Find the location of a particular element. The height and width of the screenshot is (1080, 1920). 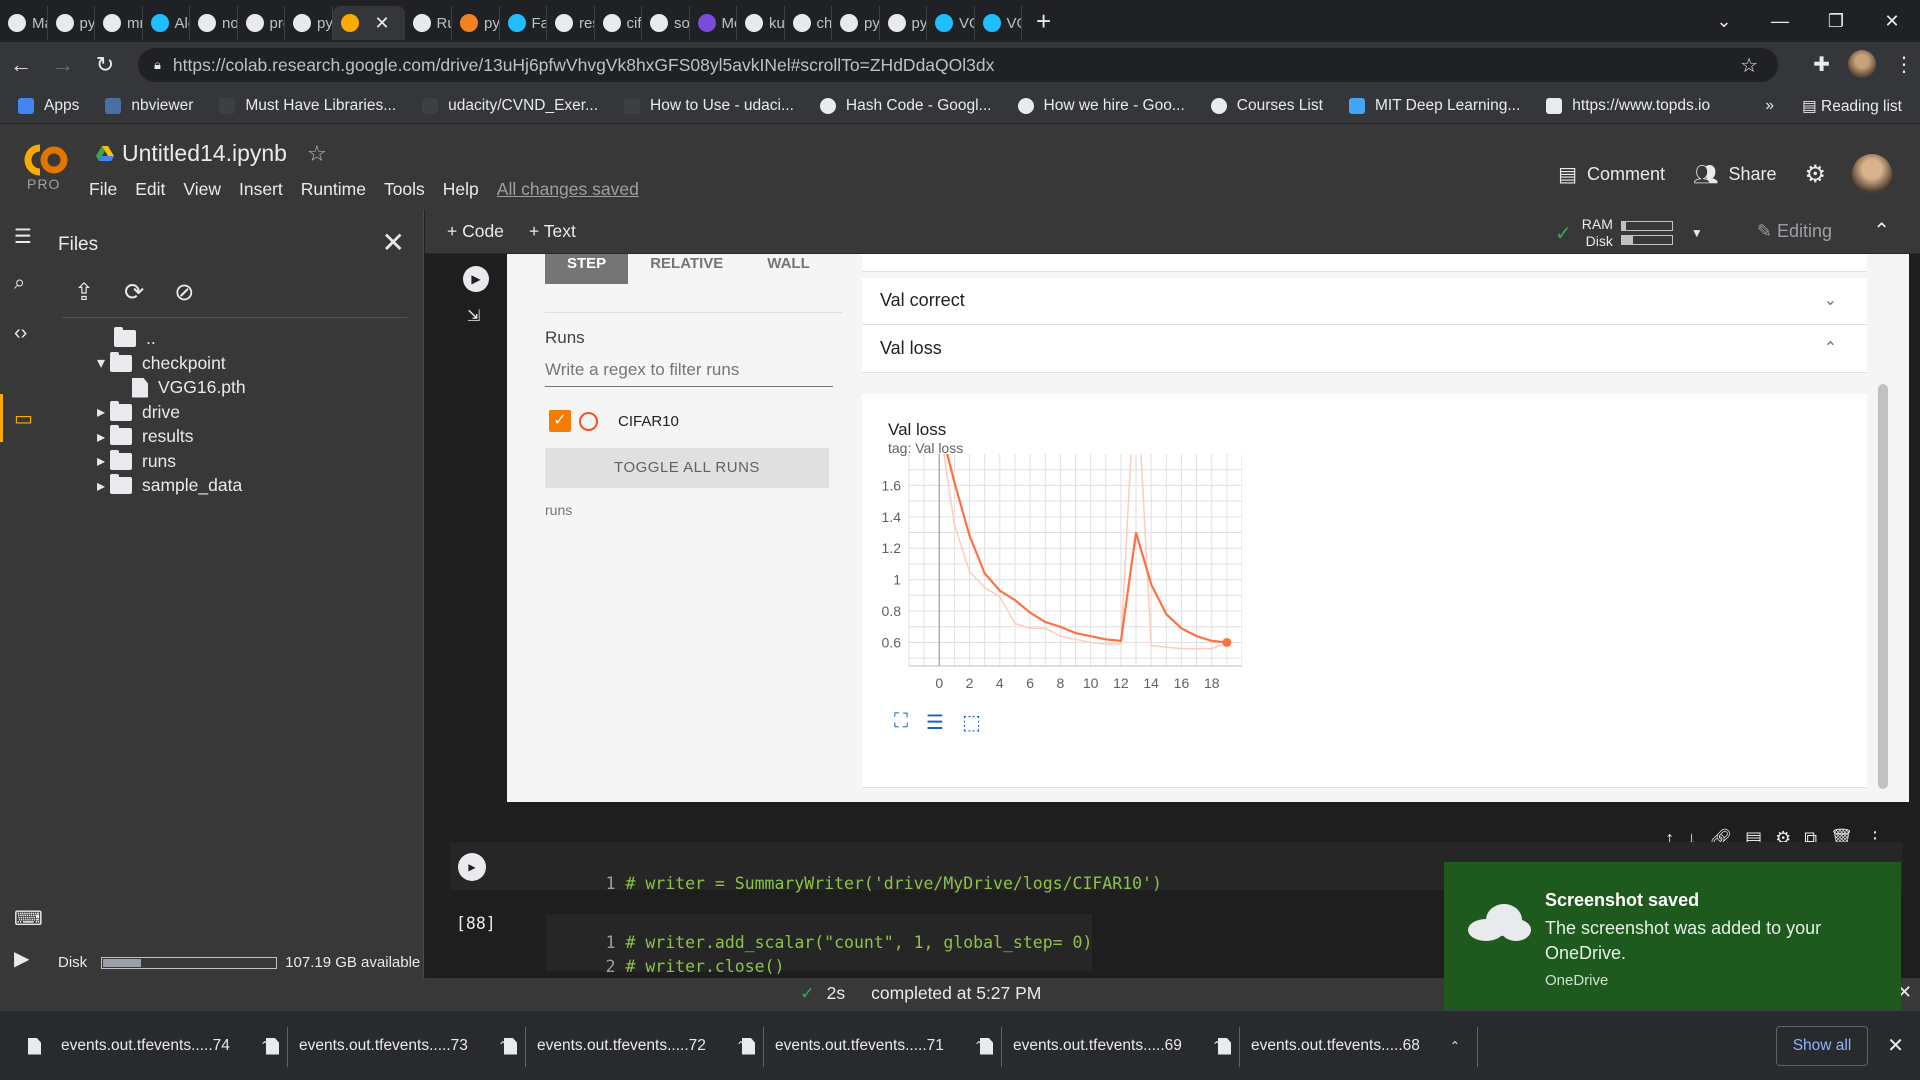

fit-domain-icon: ⬚ is located at coordinates (971, 722).